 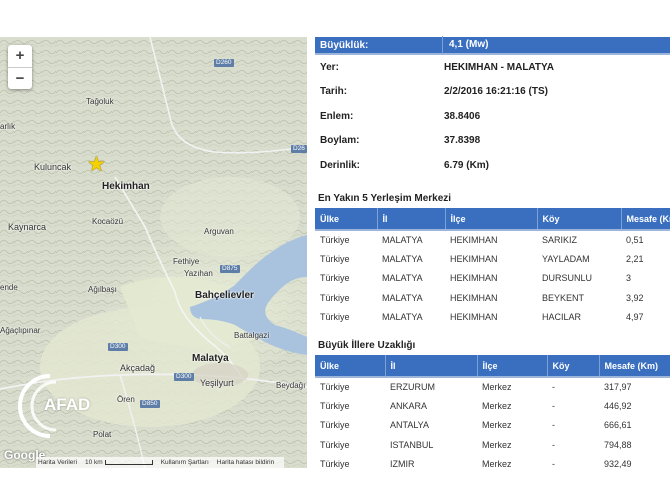 I want to click on place-label-hekimhan: Hekimhan, so click(x=126, y=186).